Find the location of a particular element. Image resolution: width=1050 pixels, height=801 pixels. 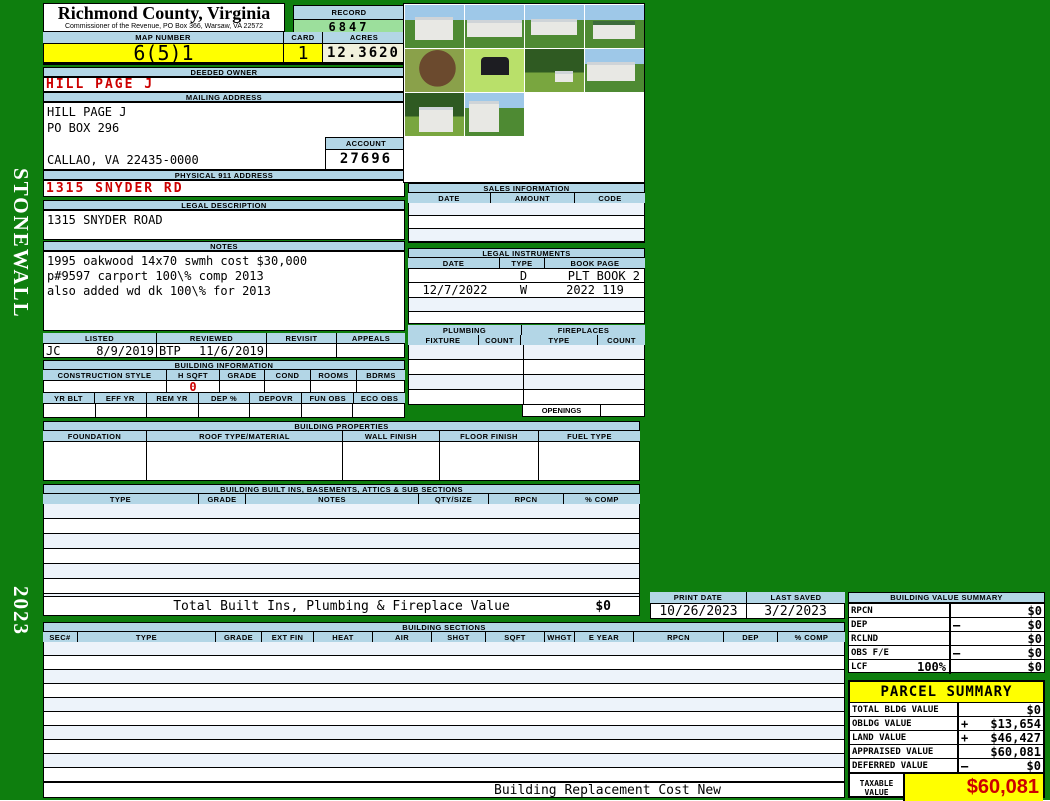

listed-value: JC 8/9/2019 is located at coordinates (100, 351).